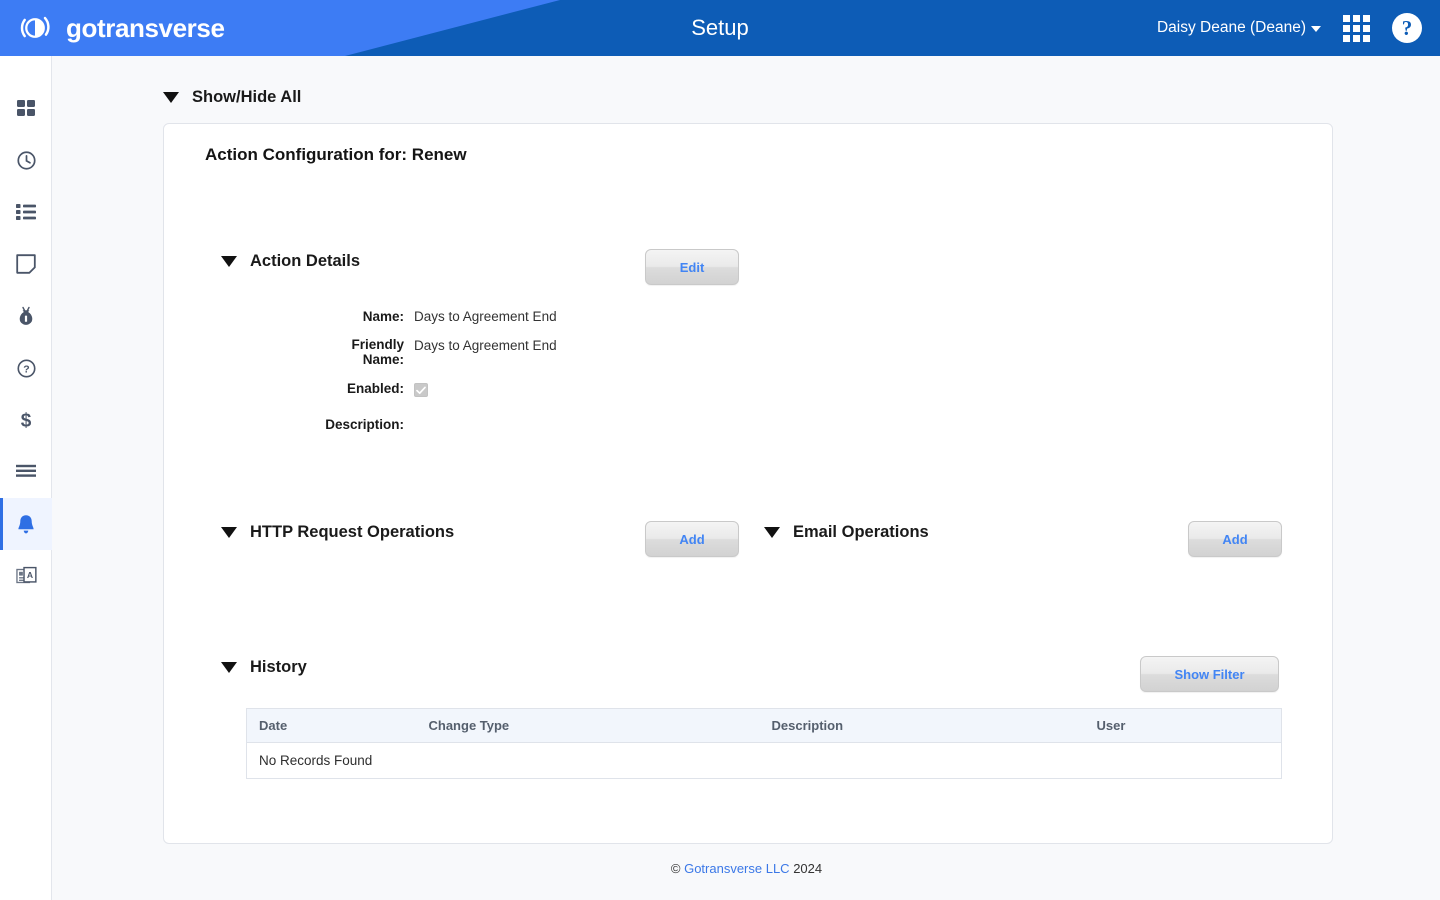  Describe the element at coordinates (588, 725) in the screenshot. I see `column-header-change-type: Change Type` at that location.